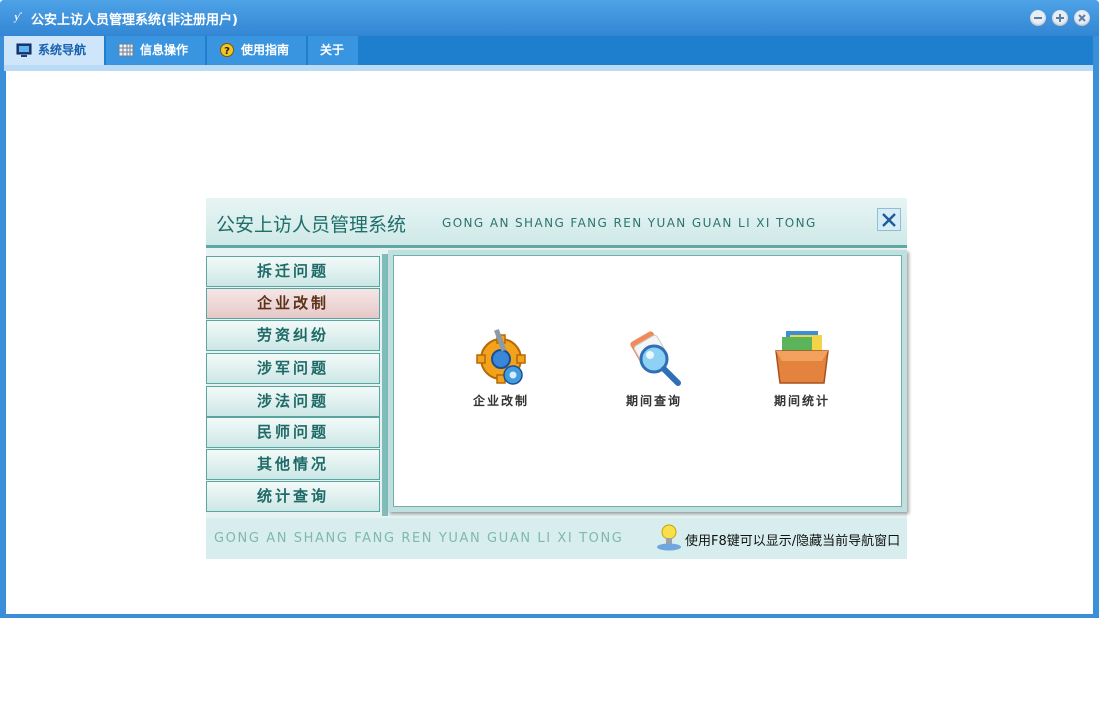 This screenshot has height=723, width=1099. What do you see at coordinates (293, 303) in the screenshot?
I see `menu-item-enterprise-reform: 企业改制` at bounding box center [293, 303].